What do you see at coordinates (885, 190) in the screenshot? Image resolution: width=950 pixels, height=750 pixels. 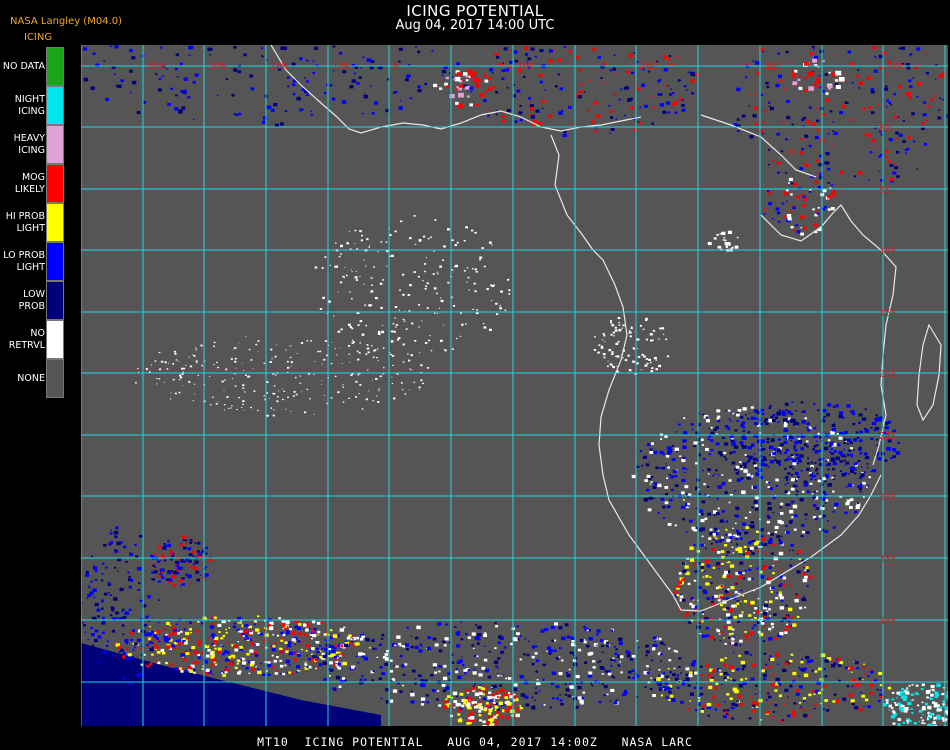 I see `latitude-label: 5S` at bounding box center [885, 190].